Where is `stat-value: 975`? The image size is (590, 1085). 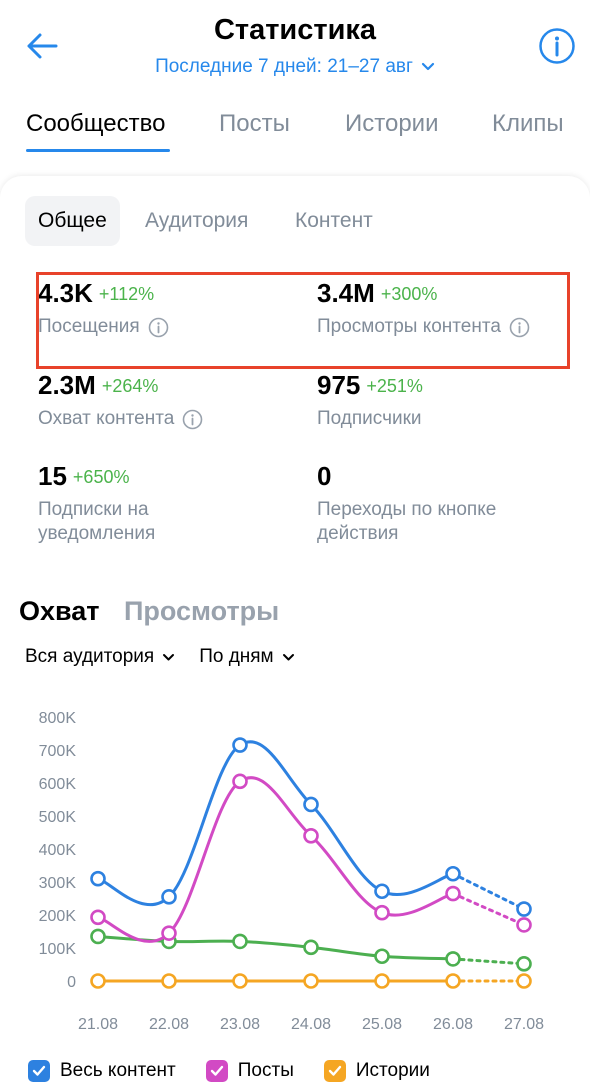 stat-value: 975 is located at coordinates (339, 385).